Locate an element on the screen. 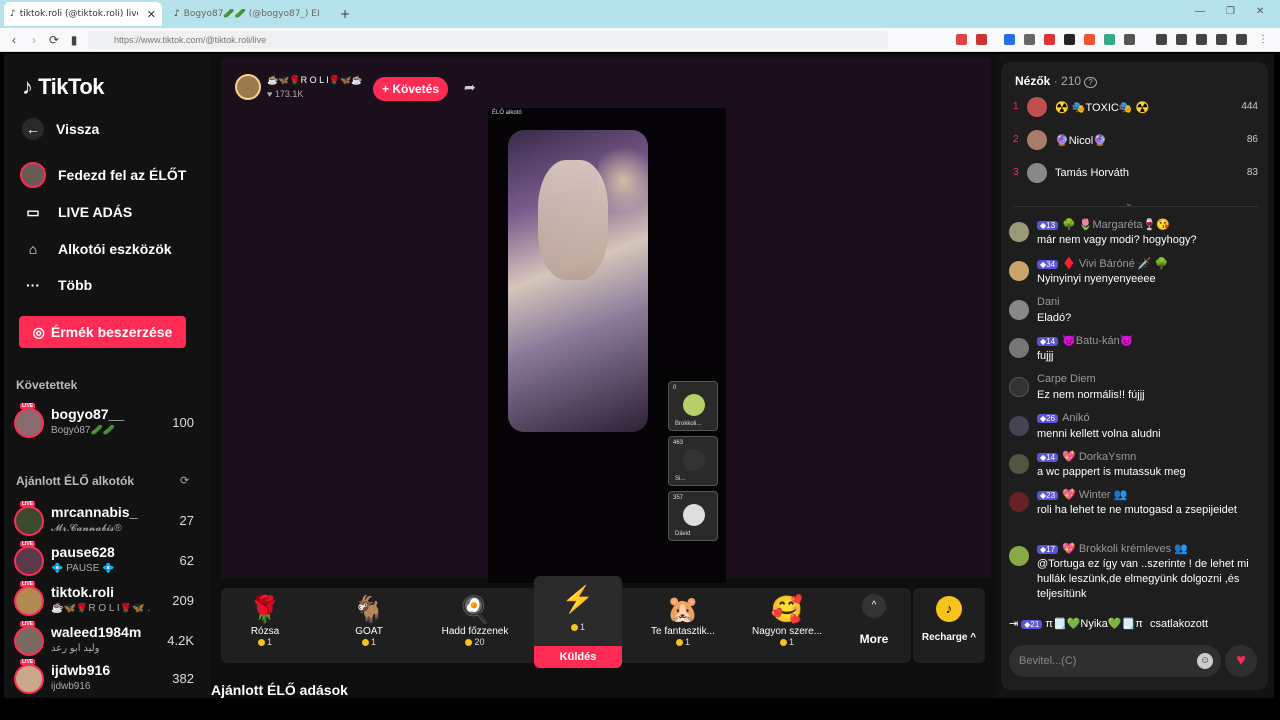  comment-header: Carpe Diem is located at coordinates (1066, 379).